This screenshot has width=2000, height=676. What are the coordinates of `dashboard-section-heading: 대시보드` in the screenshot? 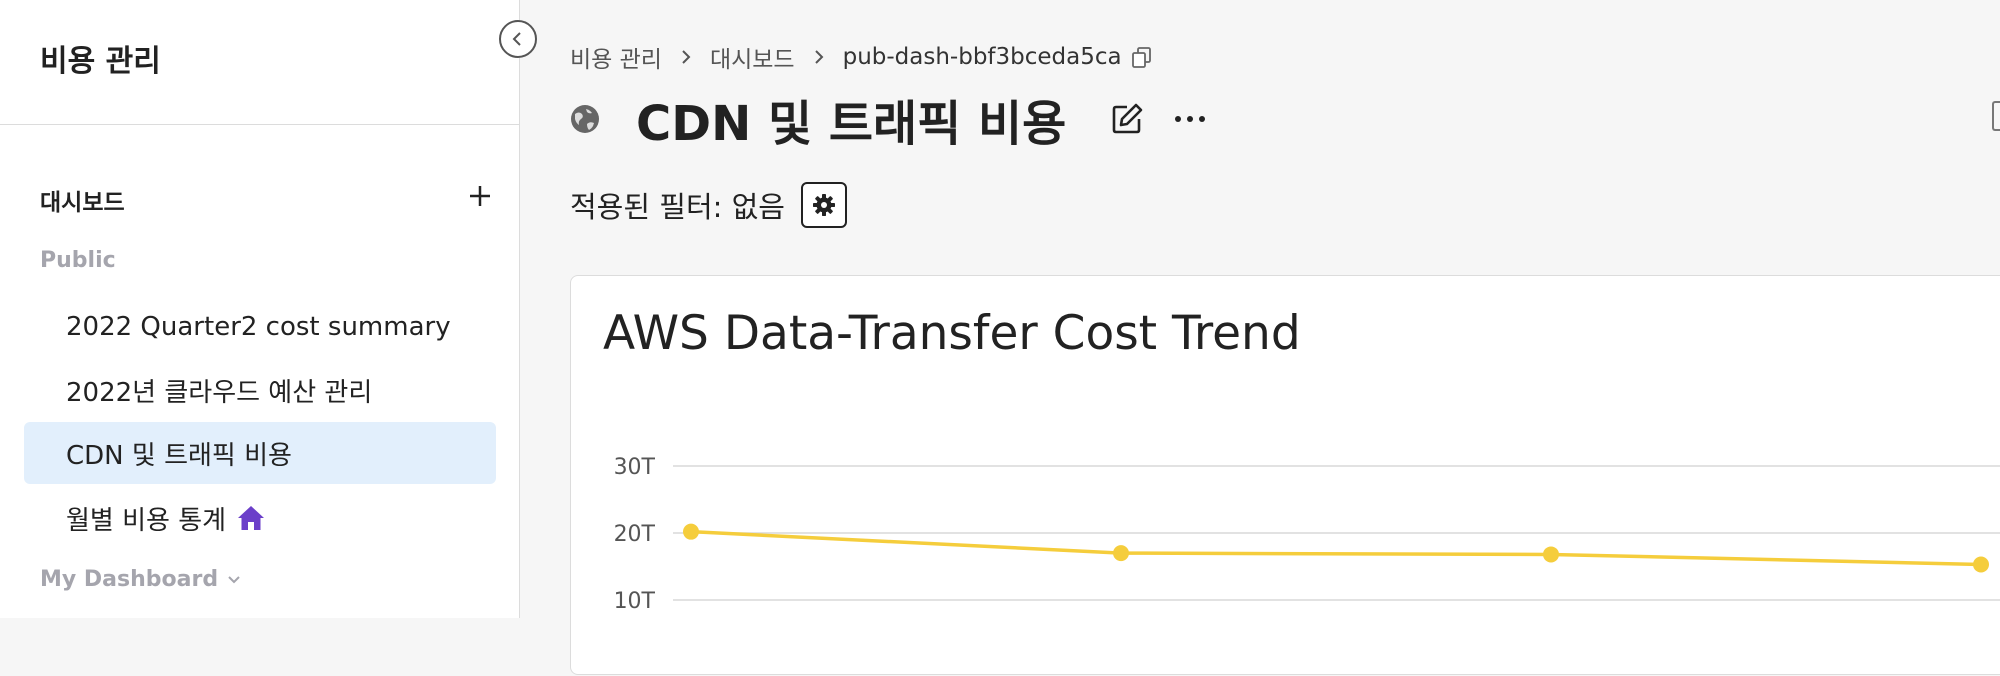 It's located at (82, 203).